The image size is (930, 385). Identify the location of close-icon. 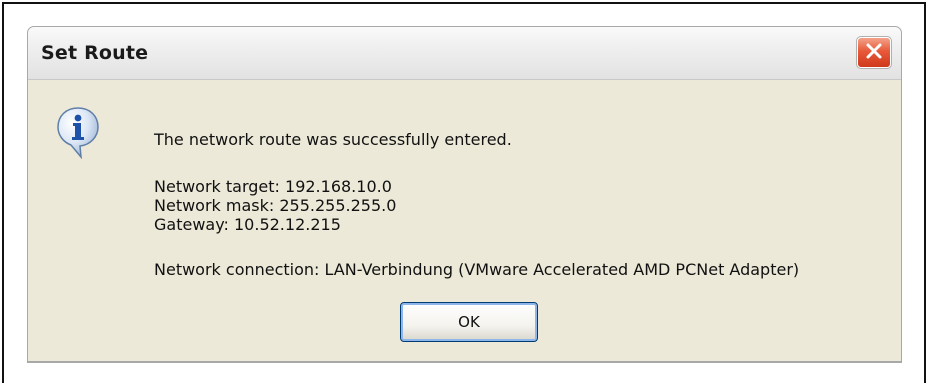
(874, 53).